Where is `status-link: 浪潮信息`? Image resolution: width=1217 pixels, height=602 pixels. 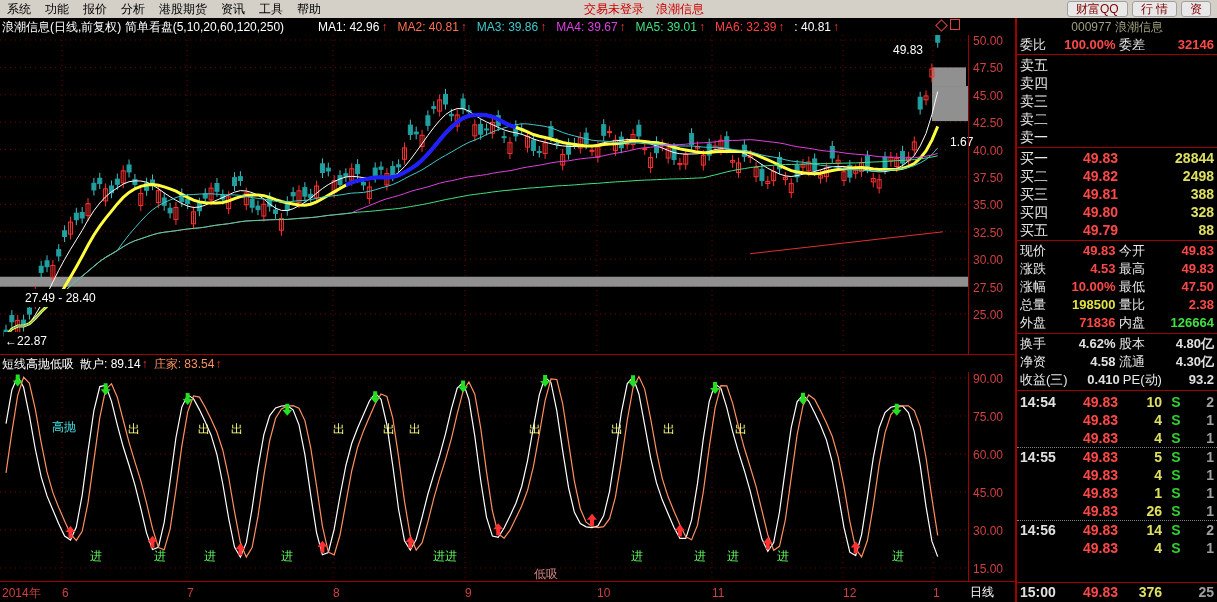 status-link: 浪潮信息 is located at coordinates (680, 9).